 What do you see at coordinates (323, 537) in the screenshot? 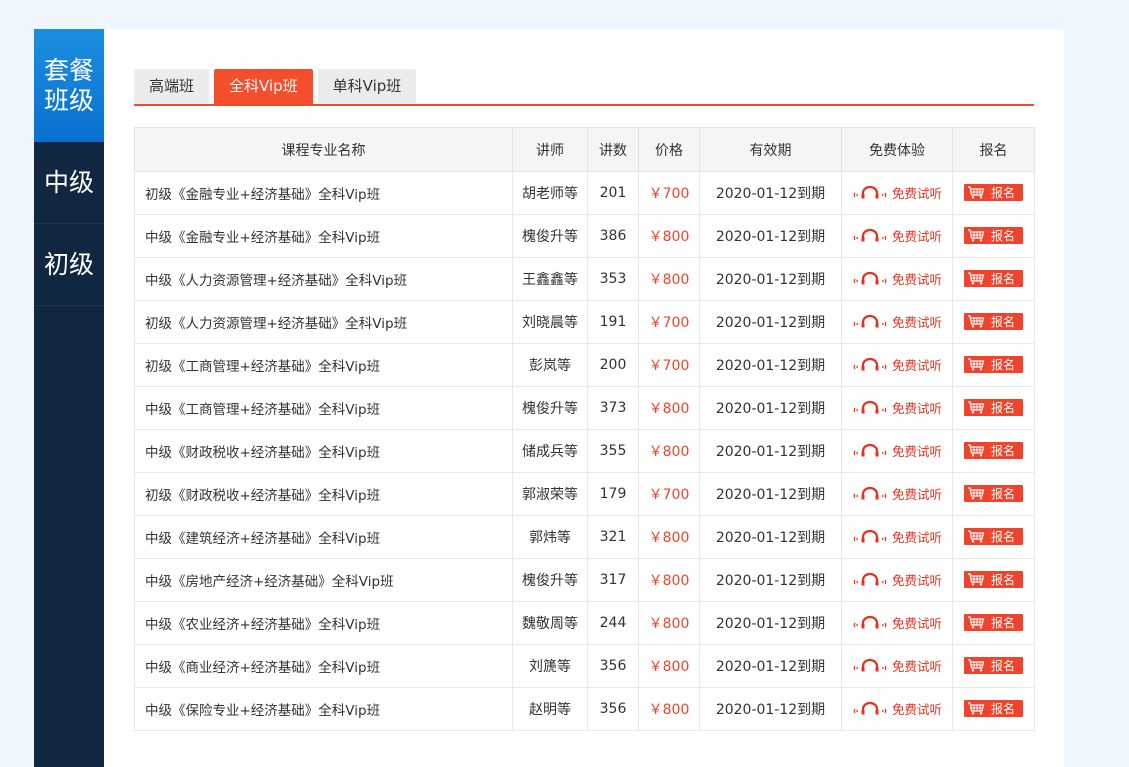
I see `course-name: 中级《建筑经济+经济基础》全科Vip班` at bounding box center [323, 537].